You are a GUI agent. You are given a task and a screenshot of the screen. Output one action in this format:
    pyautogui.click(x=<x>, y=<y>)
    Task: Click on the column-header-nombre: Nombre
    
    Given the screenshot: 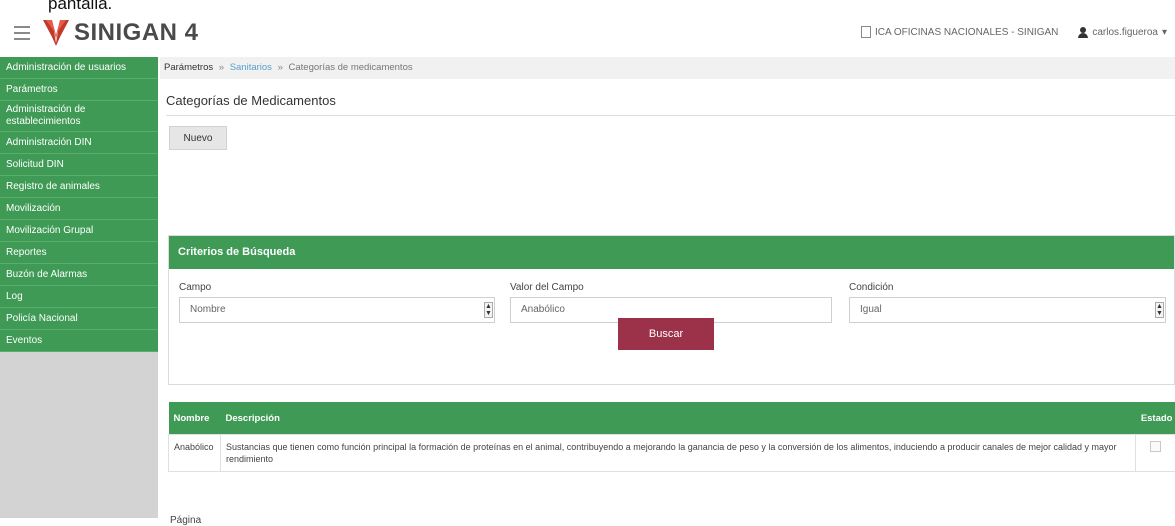 What is the action you would take?
    pyautogui.click(x=195, y=418)
    